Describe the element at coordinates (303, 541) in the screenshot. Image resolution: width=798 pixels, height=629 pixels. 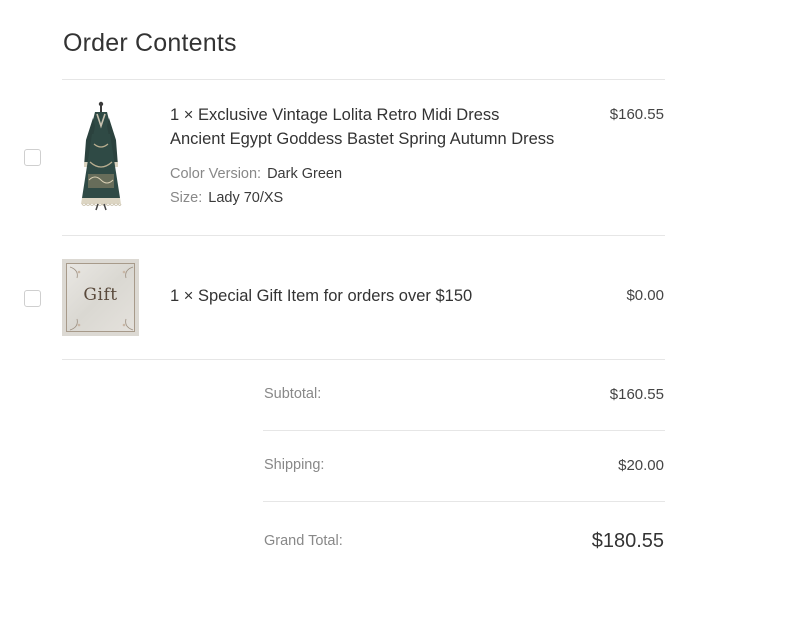
I see `grand-total-label: Grand Total:` at that location.